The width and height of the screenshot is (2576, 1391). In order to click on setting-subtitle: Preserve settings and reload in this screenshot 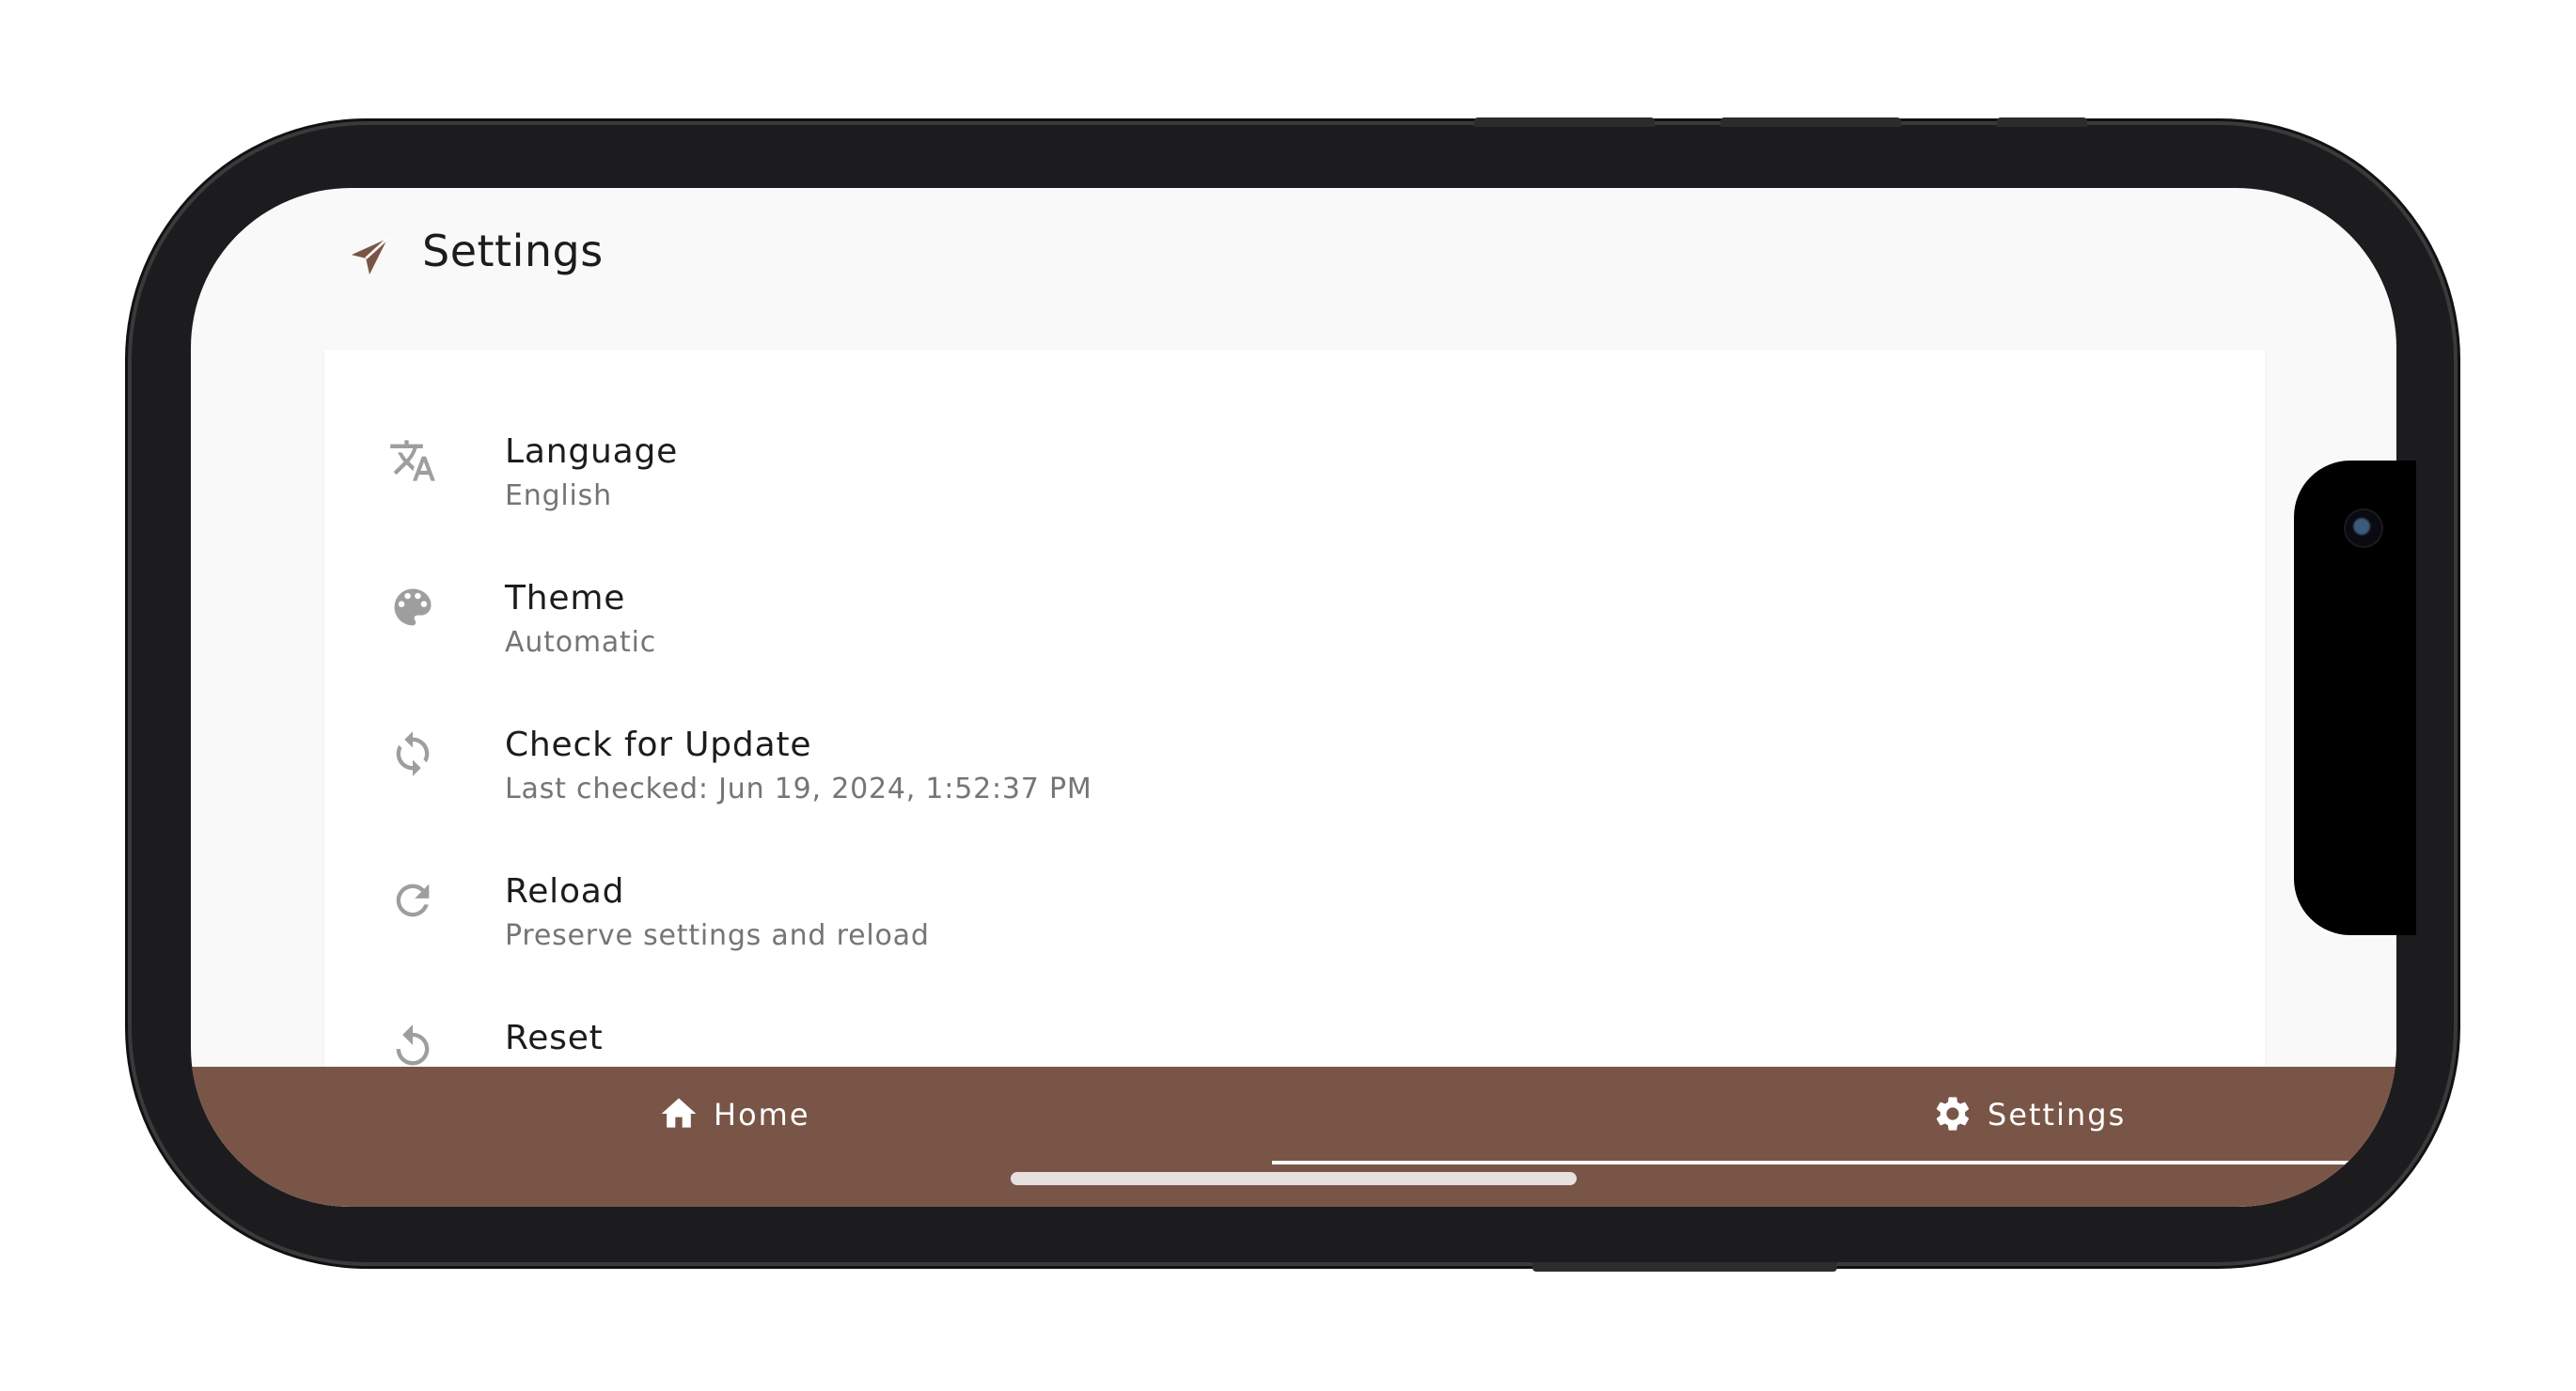, I will do `click(718, 936)`.